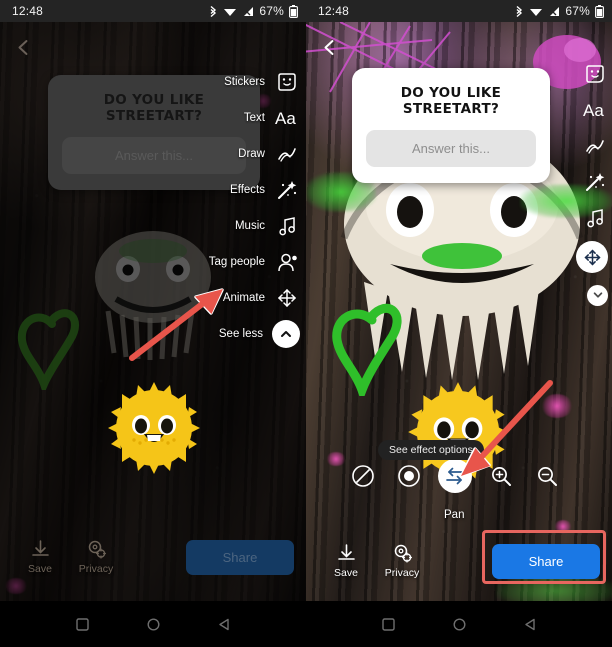 The width and height of the screenshot is (612, 647). I want to click on chevron-down-icon, so click(597, 295).